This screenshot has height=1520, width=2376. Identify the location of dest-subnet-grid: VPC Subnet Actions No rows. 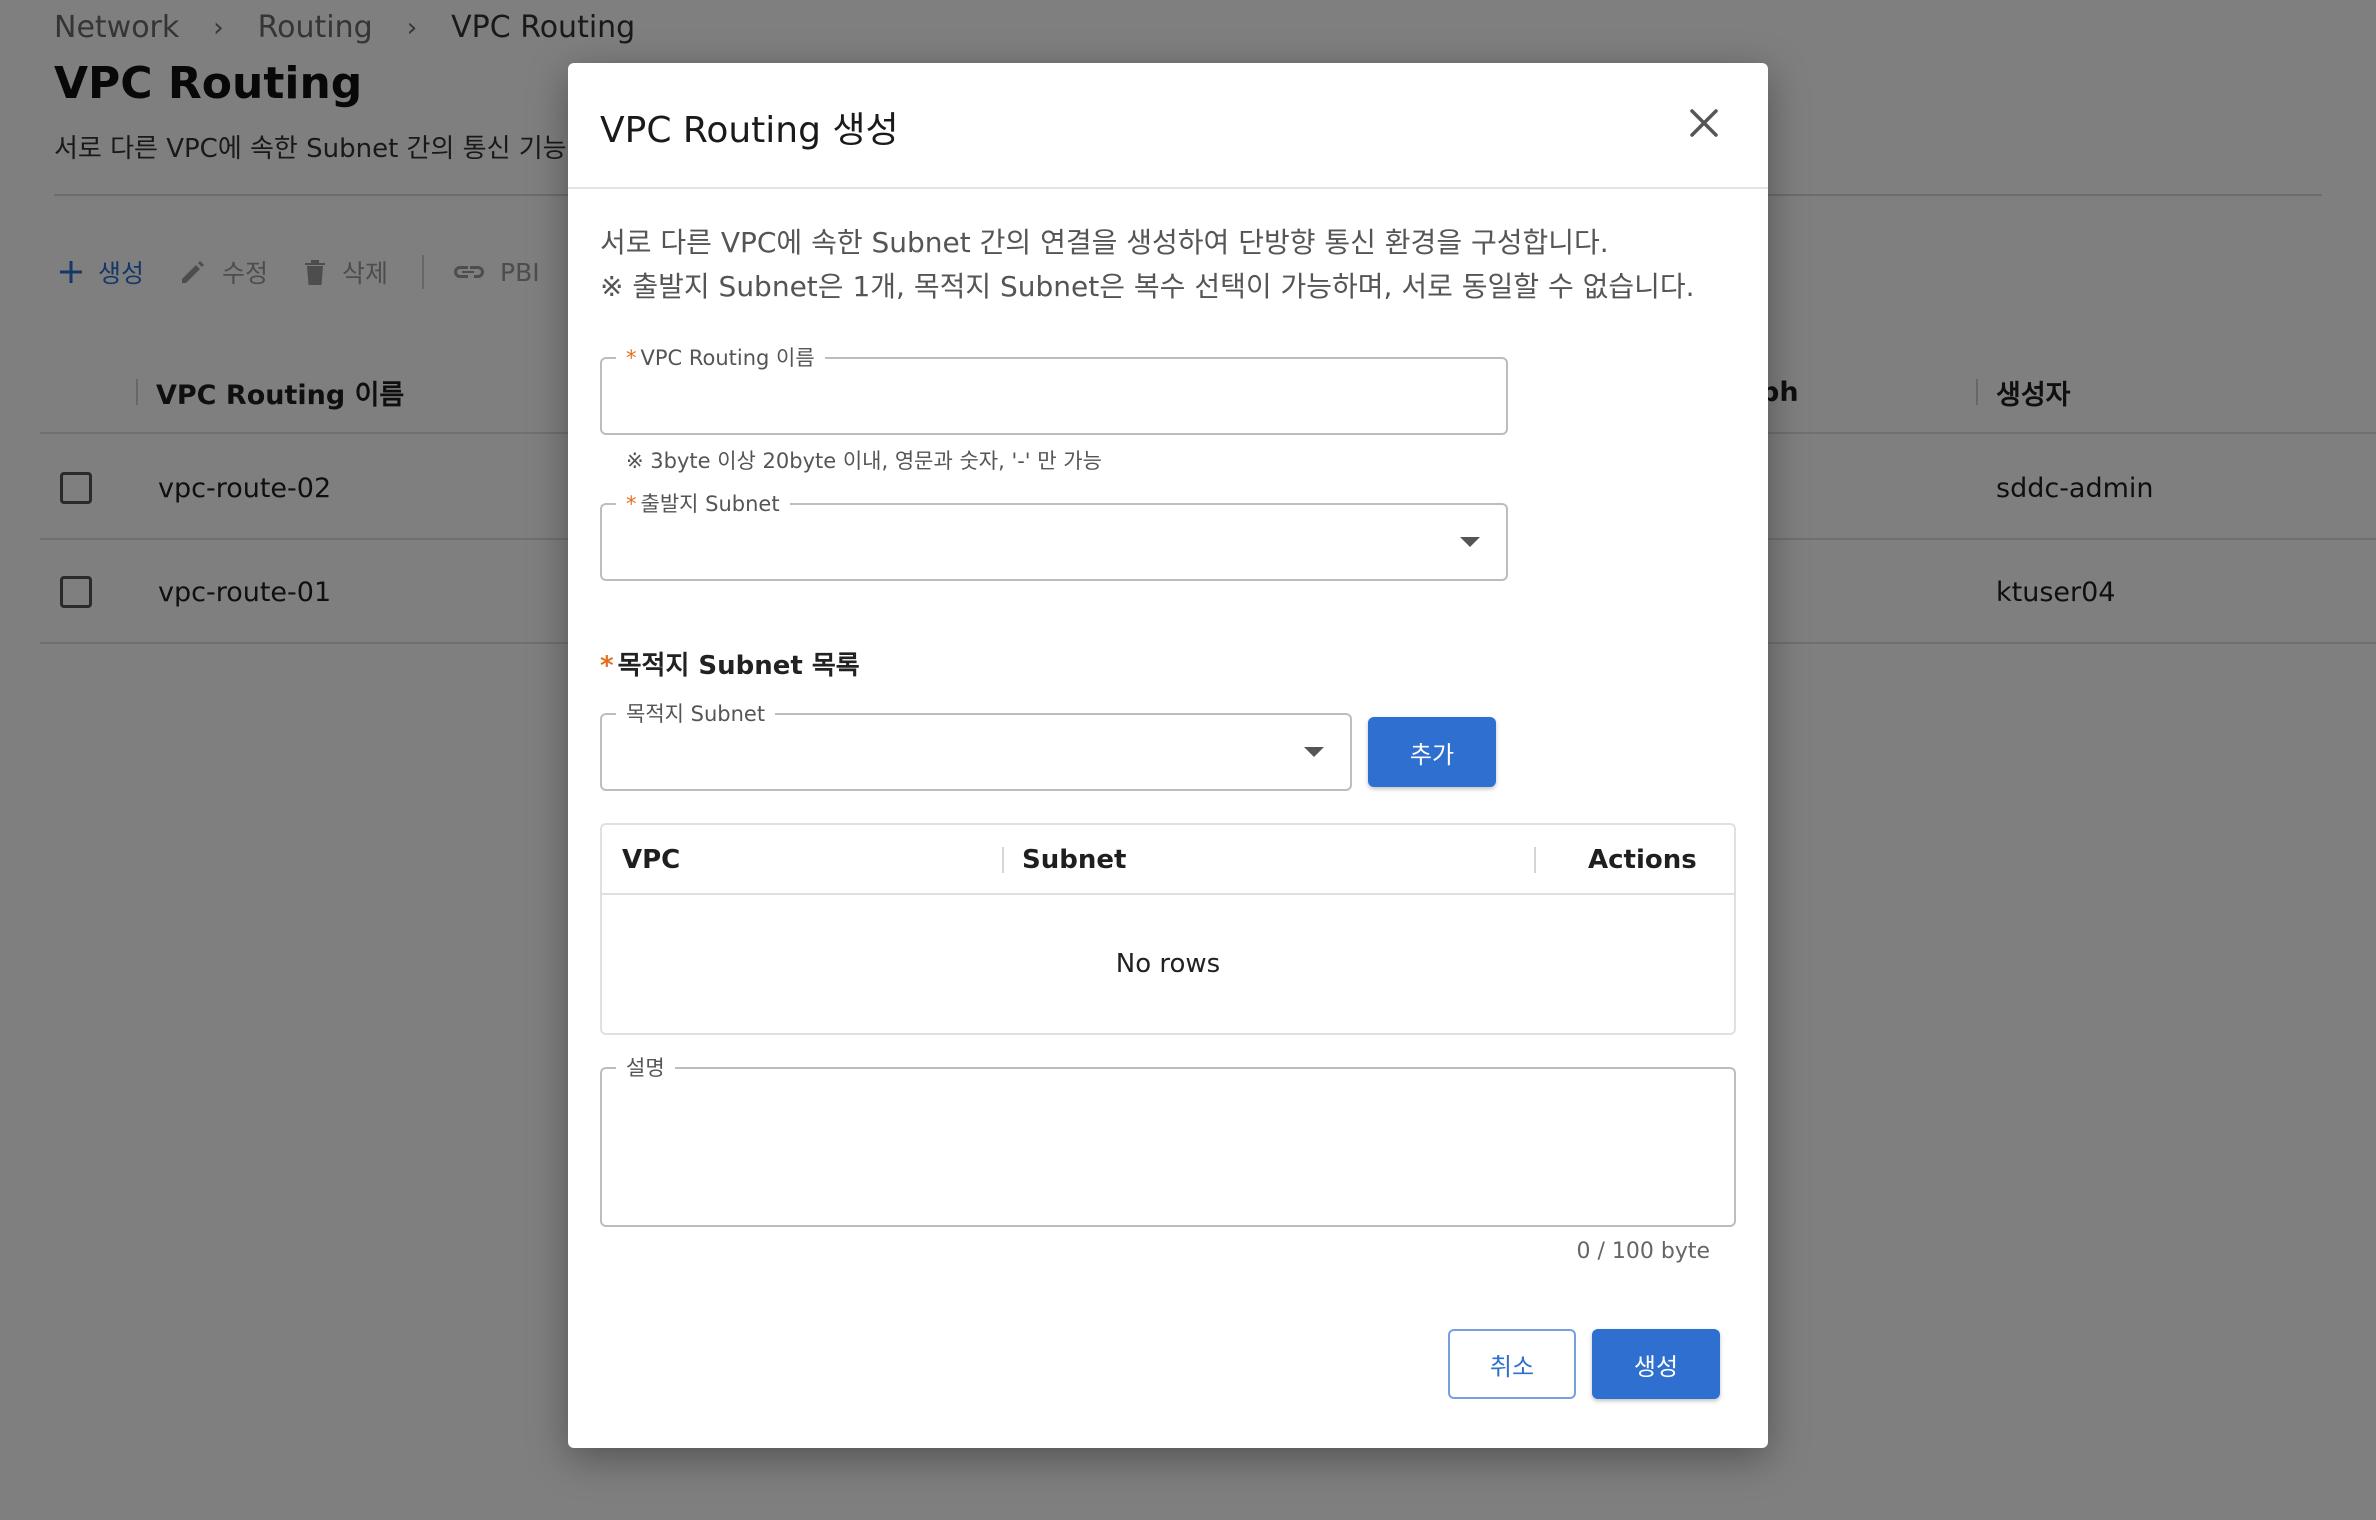
(1168, 929).